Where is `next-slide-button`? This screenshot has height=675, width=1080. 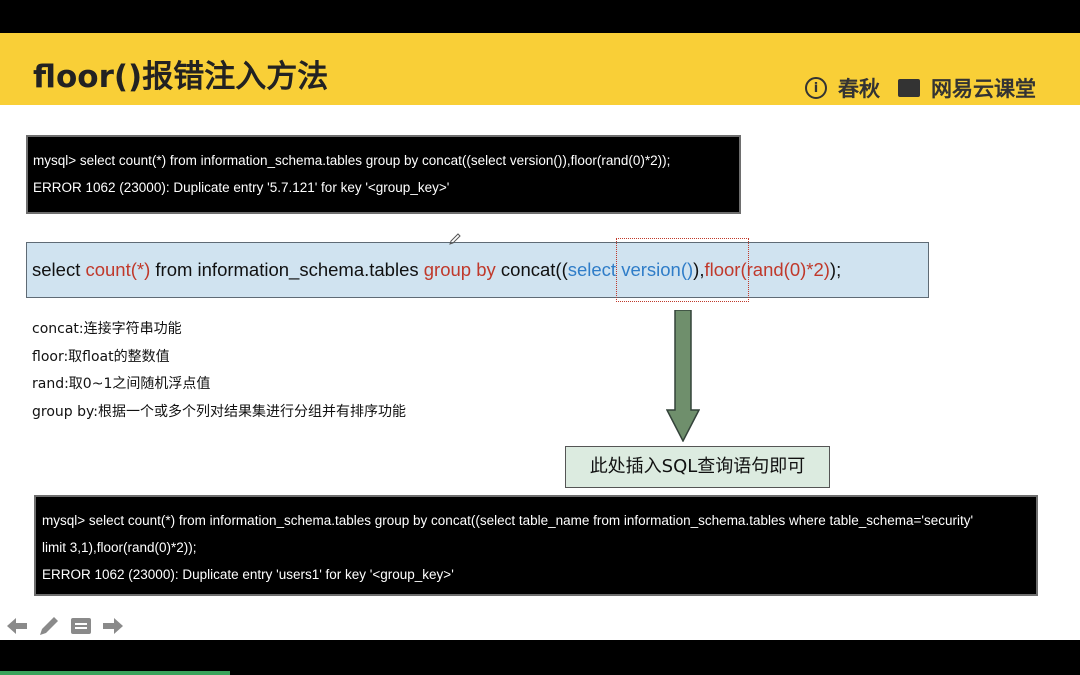
next-slide-button is located at coordinates (113, 626).